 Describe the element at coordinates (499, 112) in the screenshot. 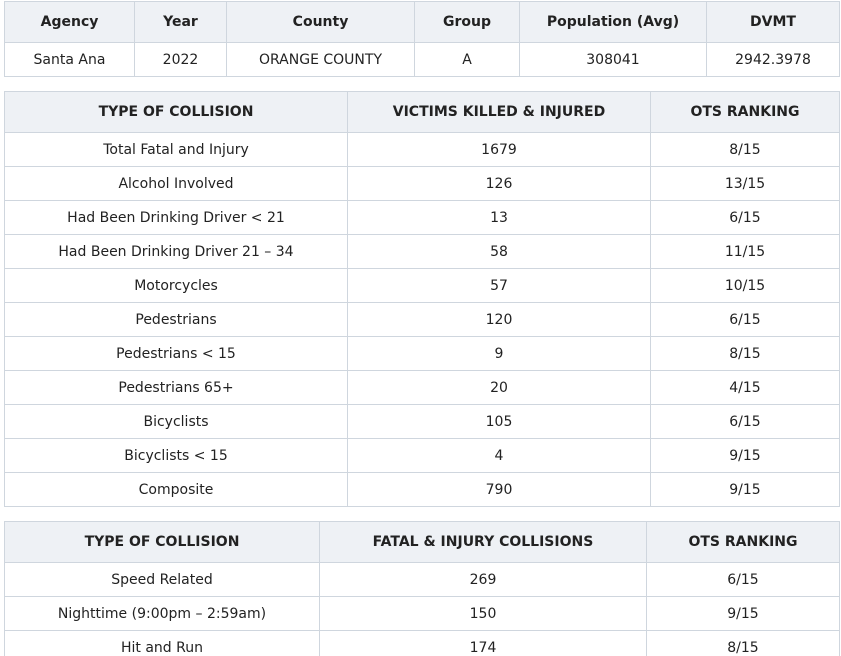

I see `header-victims-killed-injured: VICTIMS KILLED & INJURED` at that location.